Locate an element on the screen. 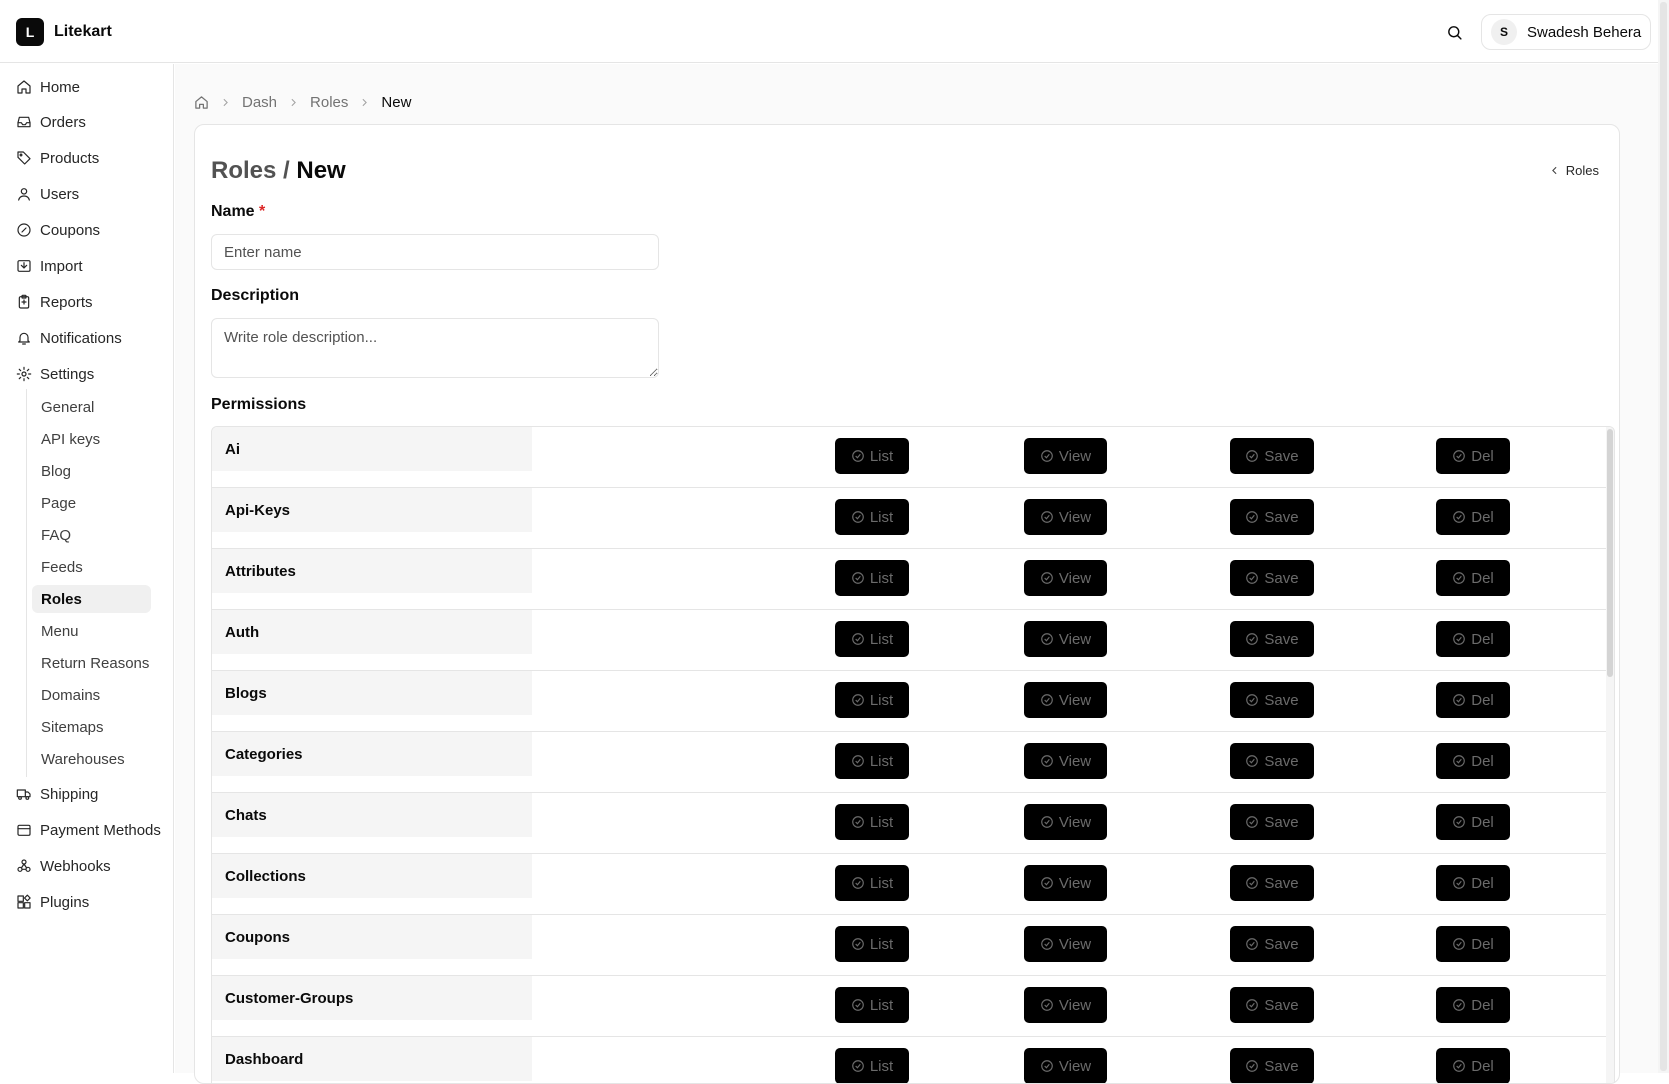  permissions-scrollbar is located at coordinates (1610, 755).